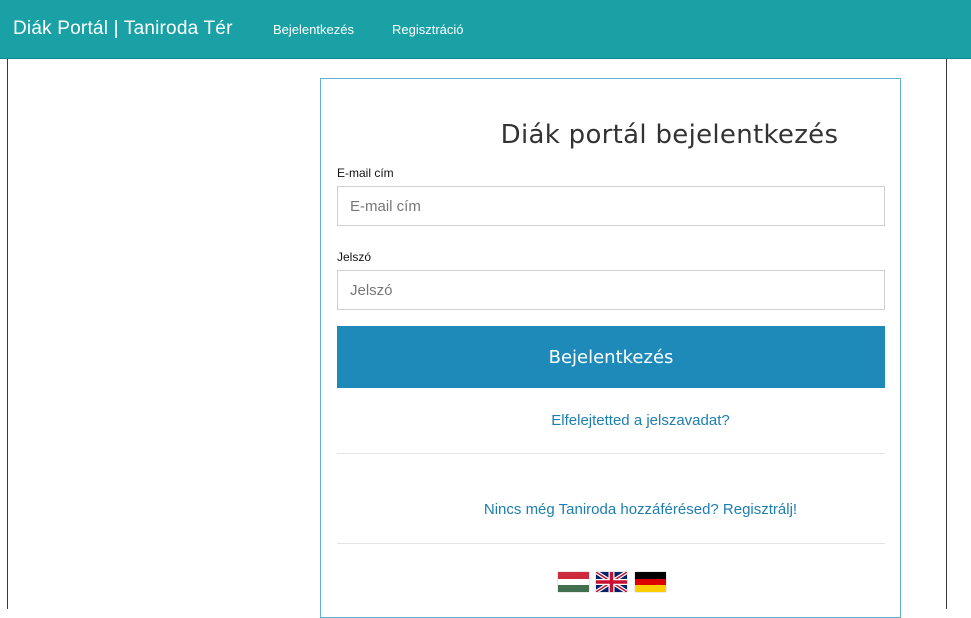 This screenshot has width=971, height=618. What do you see at coordinates (611, 206) in the screenshot?
I see `email-input` at bounding box center [611, 206].